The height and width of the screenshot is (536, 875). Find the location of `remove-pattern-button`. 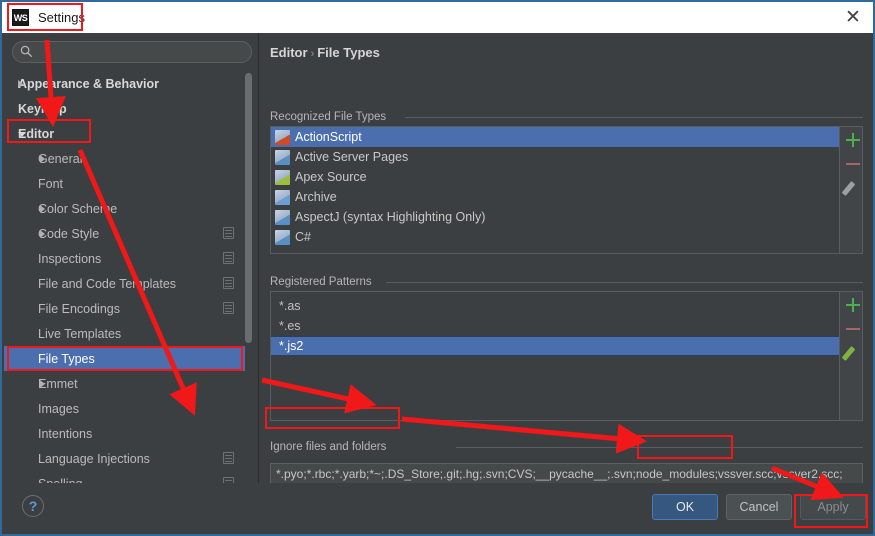

remove-pattern-button is located at coordinates (853, 329).